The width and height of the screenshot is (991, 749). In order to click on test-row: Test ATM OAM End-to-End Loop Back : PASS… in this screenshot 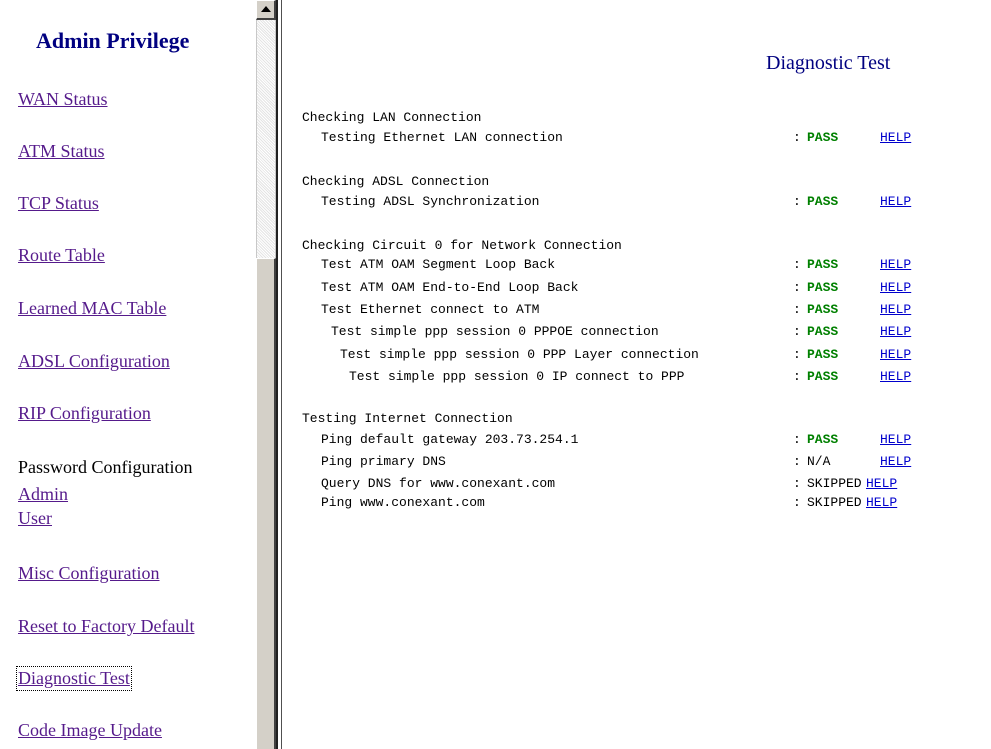, I will do `click(633, 289)`.